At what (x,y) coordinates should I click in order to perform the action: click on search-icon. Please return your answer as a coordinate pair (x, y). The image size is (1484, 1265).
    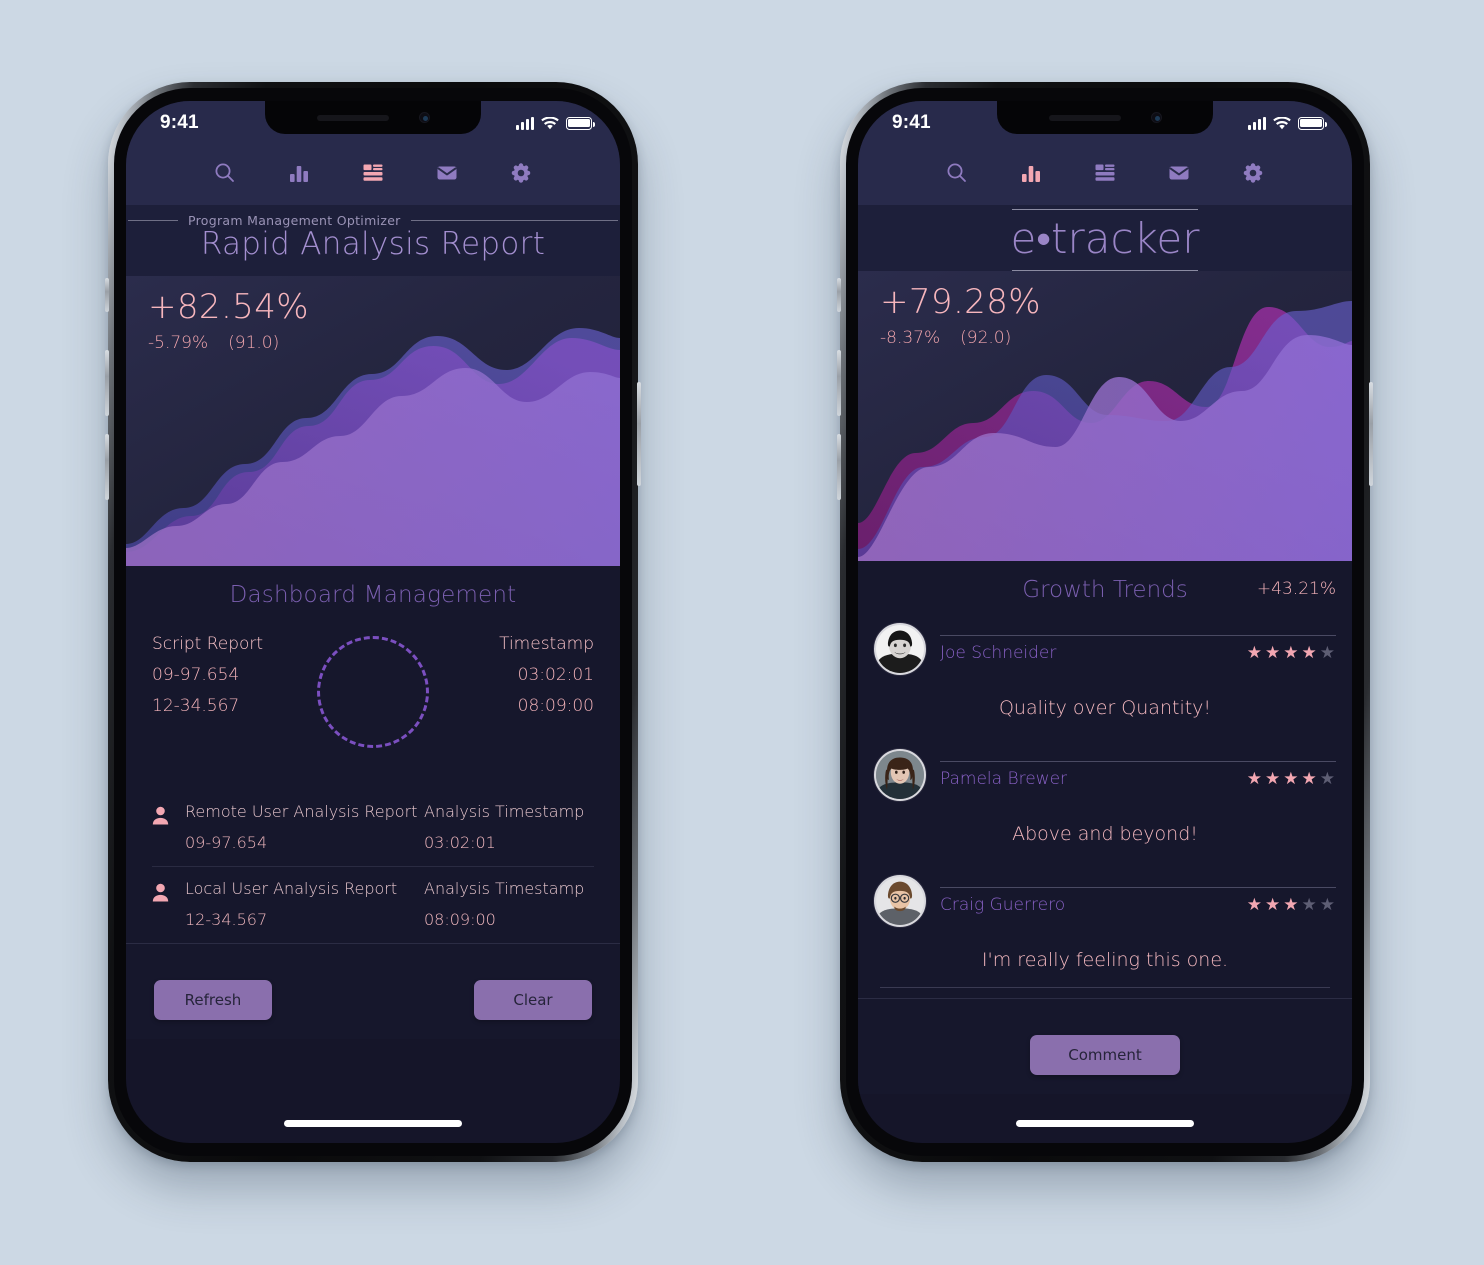
    Looking at the image, I should click on (224, 172).